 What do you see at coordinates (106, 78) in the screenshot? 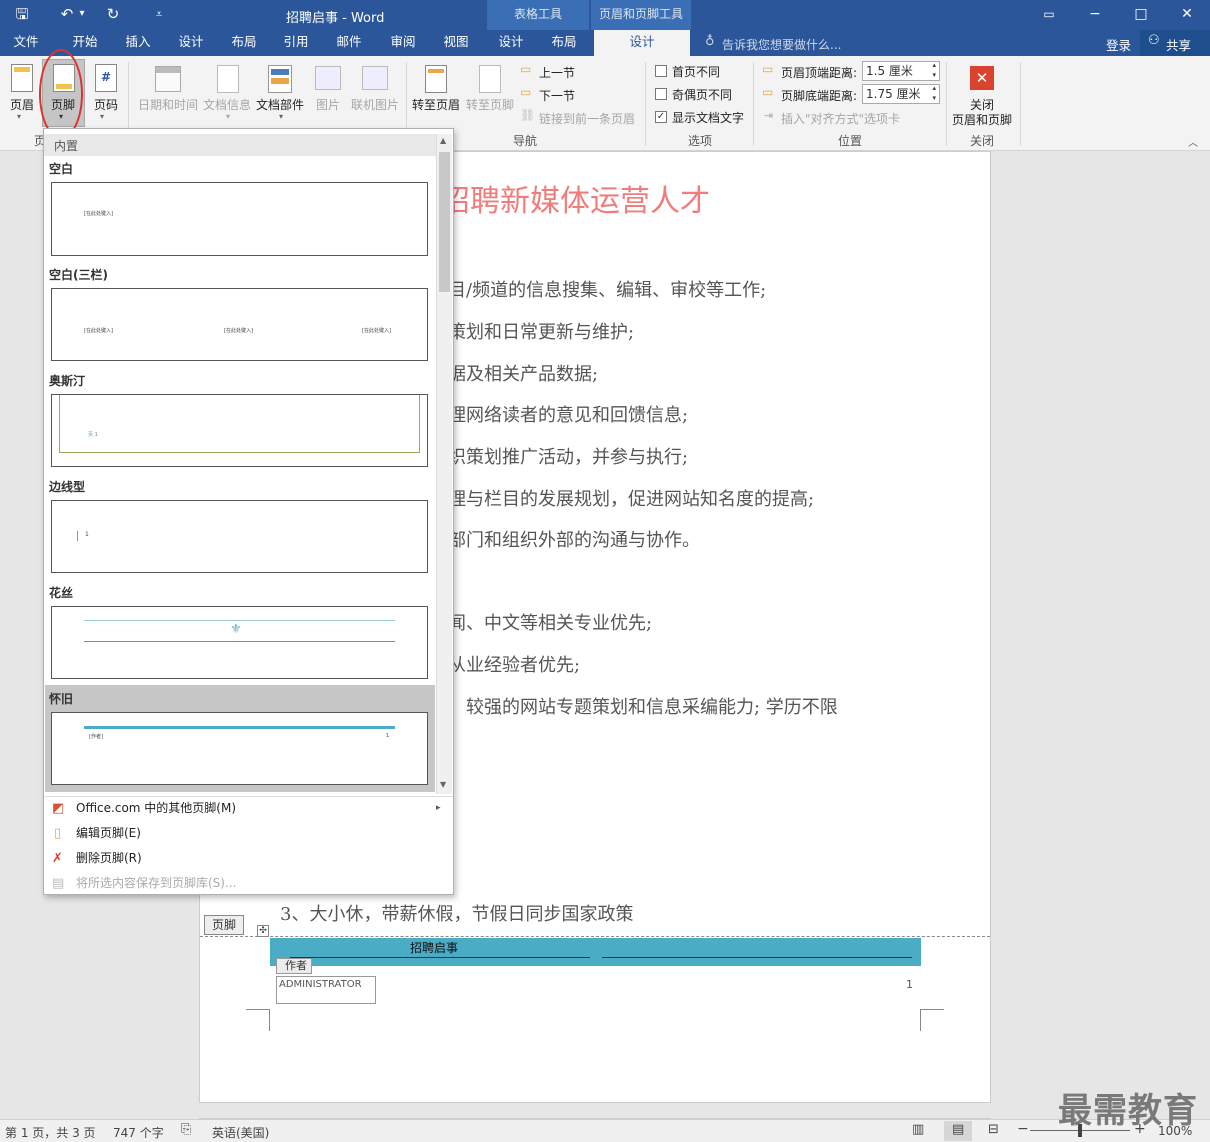
I see `page-number-icon: #` at bounding box center [106, 78].